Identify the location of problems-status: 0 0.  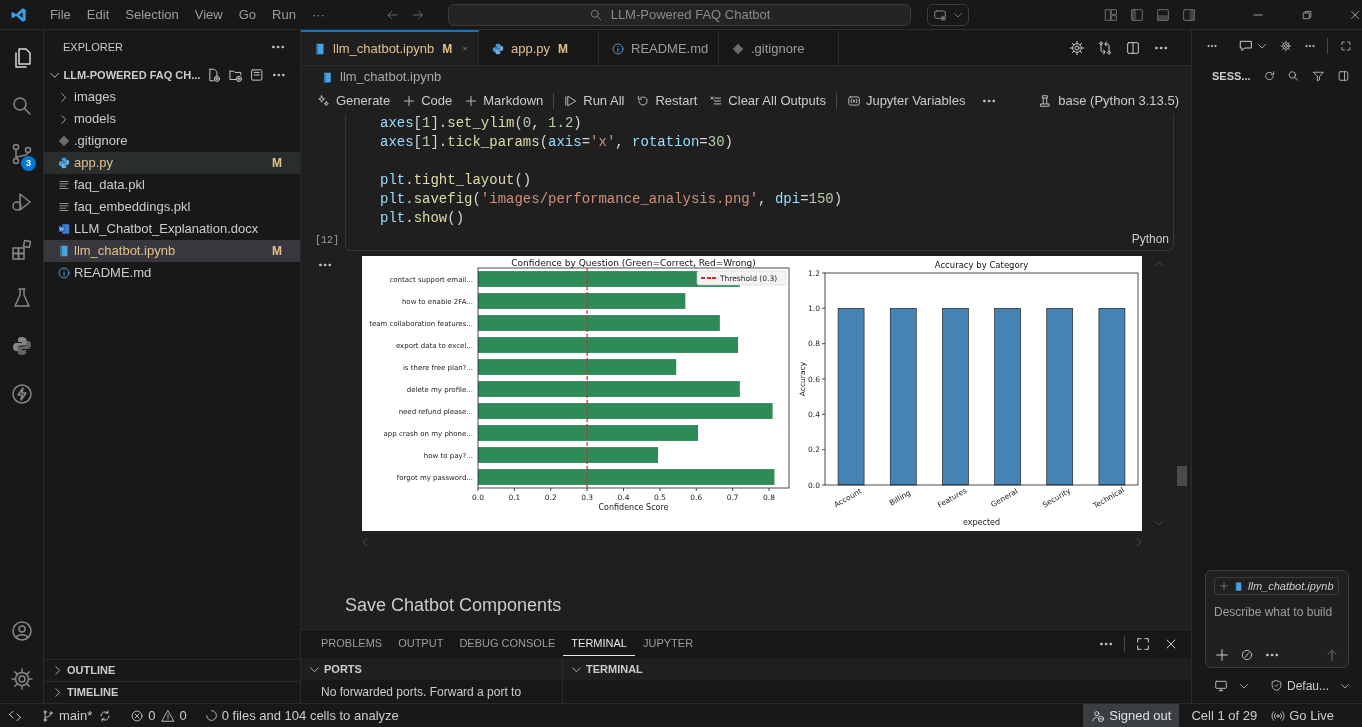
(158, 715).